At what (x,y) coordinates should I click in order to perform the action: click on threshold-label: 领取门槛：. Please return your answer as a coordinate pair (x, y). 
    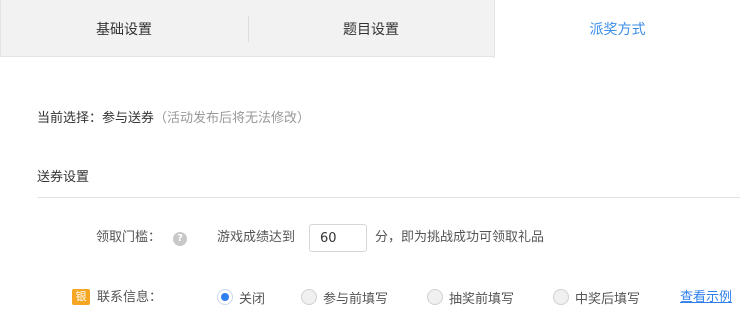
    Looking at the image, I should click on (129, 237).